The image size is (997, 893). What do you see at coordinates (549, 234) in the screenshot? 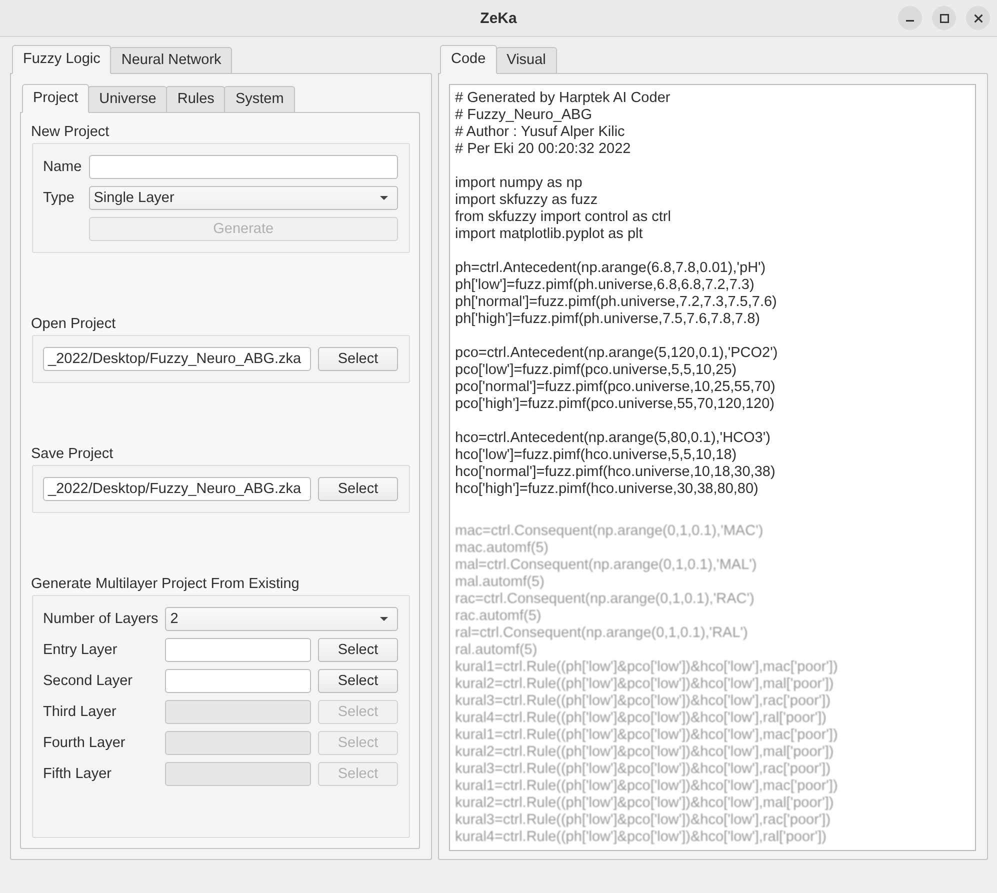
I see `code-line: import matplotlib.pyplot as plt` at bounding box center [549, 234].